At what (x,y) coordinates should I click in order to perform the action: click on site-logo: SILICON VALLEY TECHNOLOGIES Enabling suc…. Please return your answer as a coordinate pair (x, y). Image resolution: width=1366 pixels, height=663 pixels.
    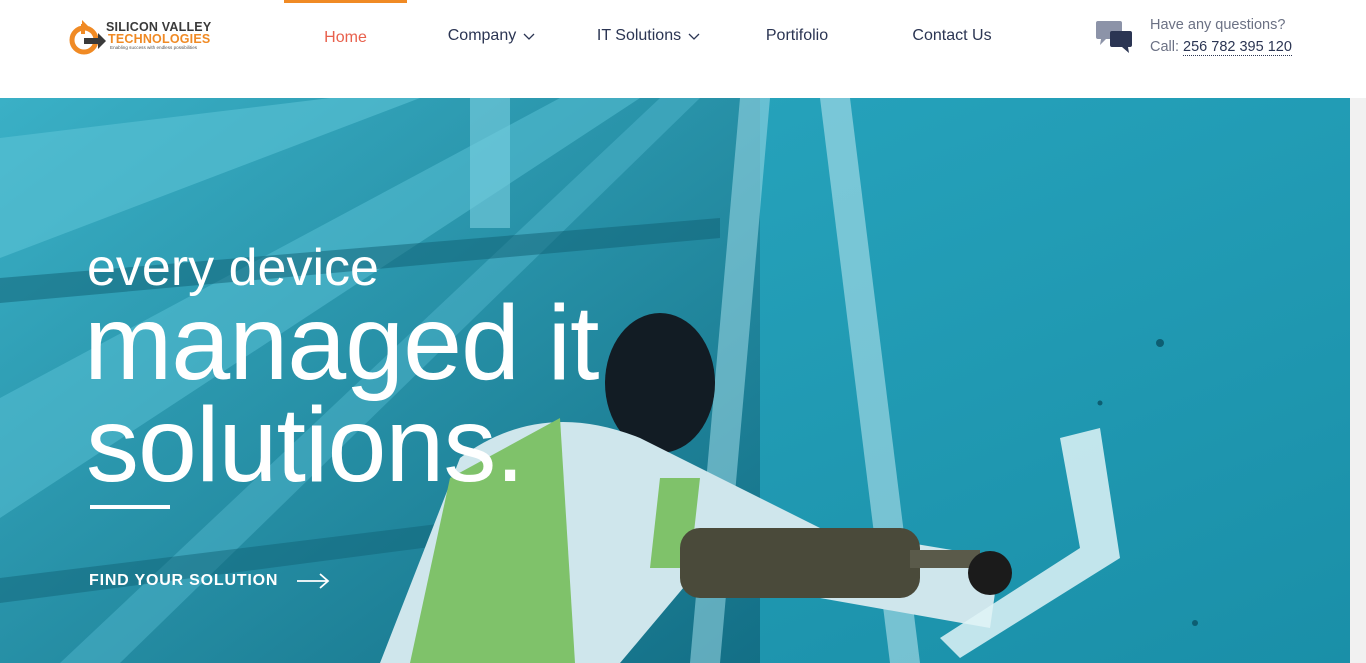
    Looking at the image, I should click on (148, 37).